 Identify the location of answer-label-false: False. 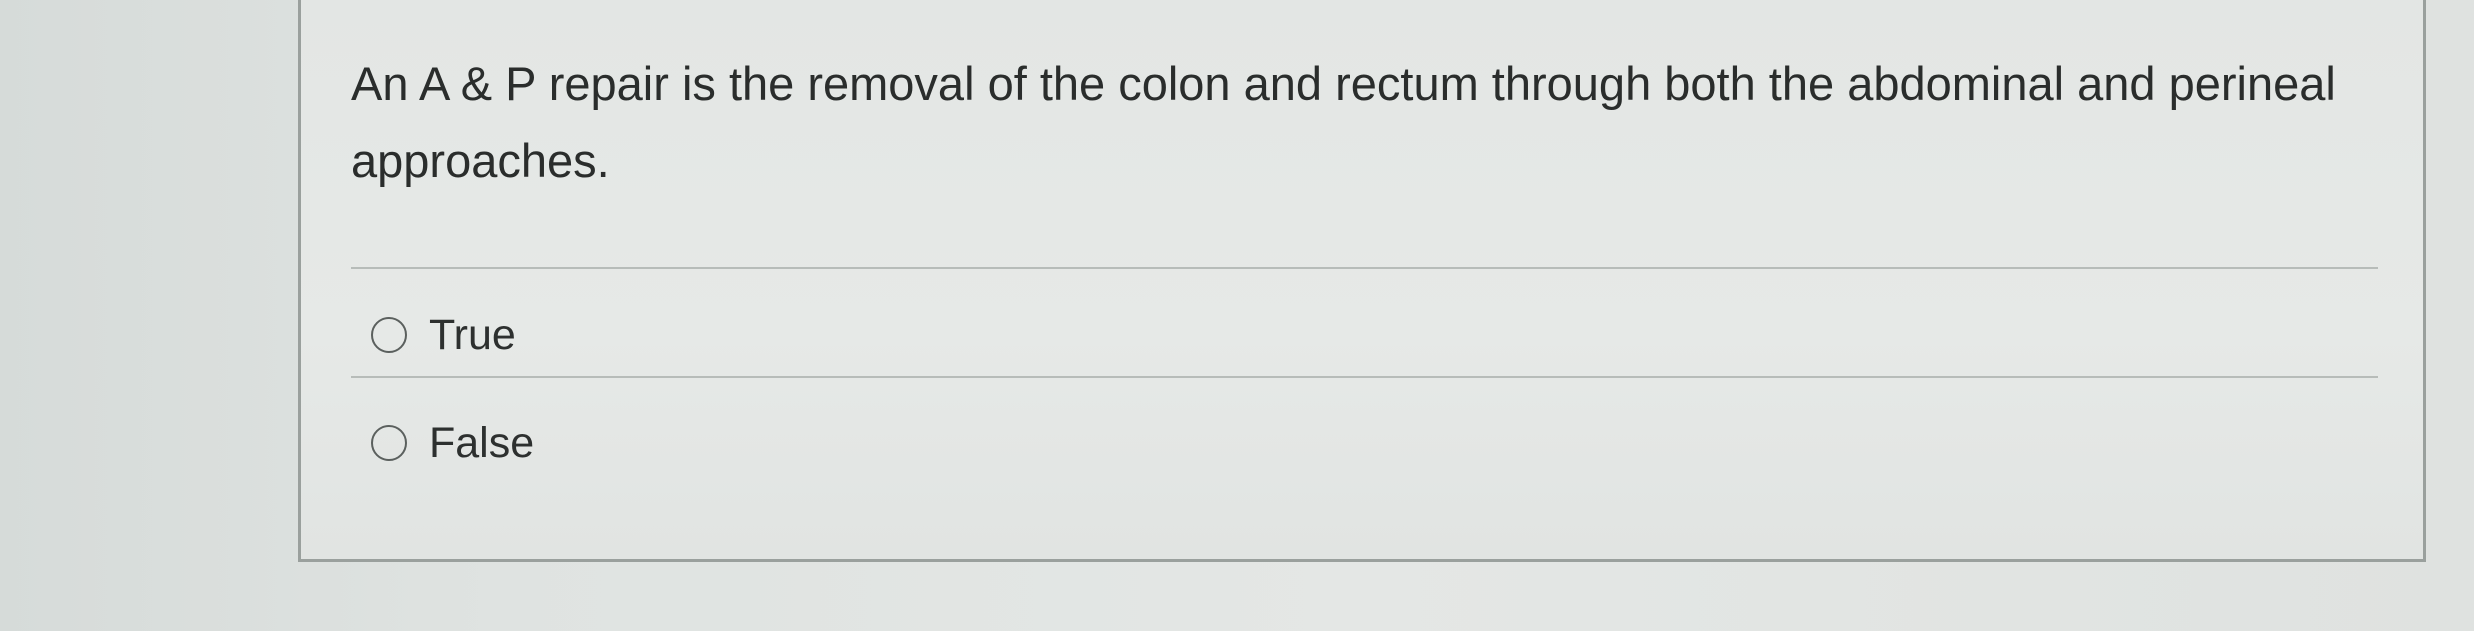
(482, 443).